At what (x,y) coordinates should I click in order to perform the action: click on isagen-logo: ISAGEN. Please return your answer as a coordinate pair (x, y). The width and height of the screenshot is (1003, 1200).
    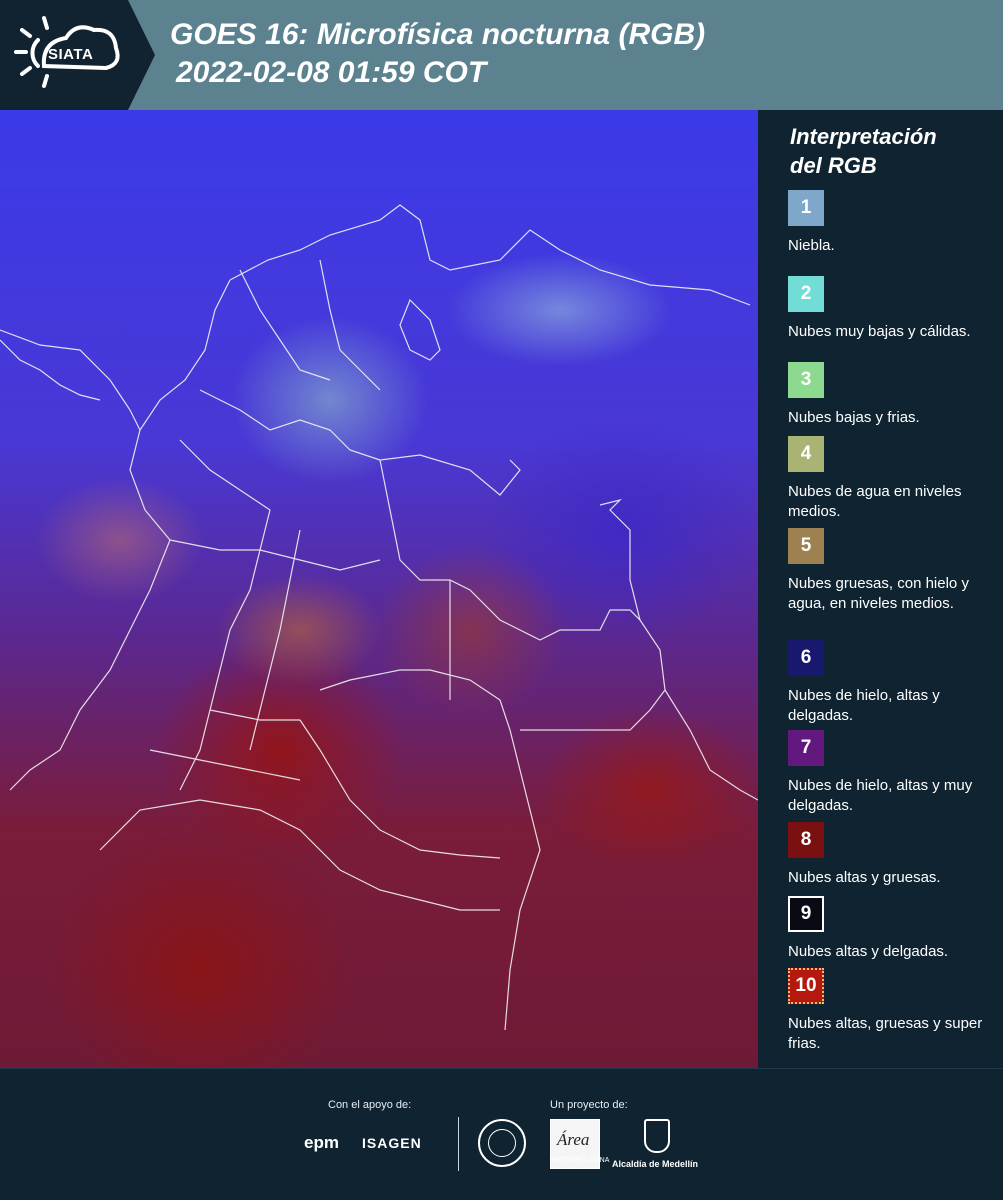
    Looking at the image, I should click on (392, 1143).